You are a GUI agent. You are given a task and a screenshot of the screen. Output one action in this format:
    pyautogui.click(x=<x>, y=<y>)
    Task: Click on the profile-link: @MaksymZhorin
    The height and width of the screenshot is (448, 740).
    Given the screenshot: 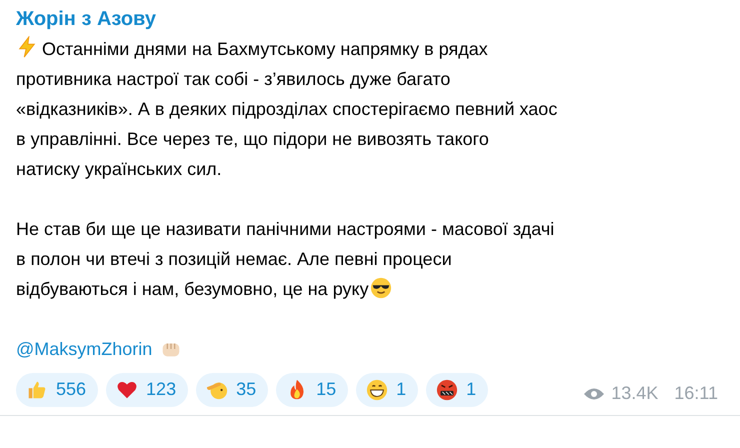 What is the action you would take?
    pyautogui.click(x=84, y=349)
    